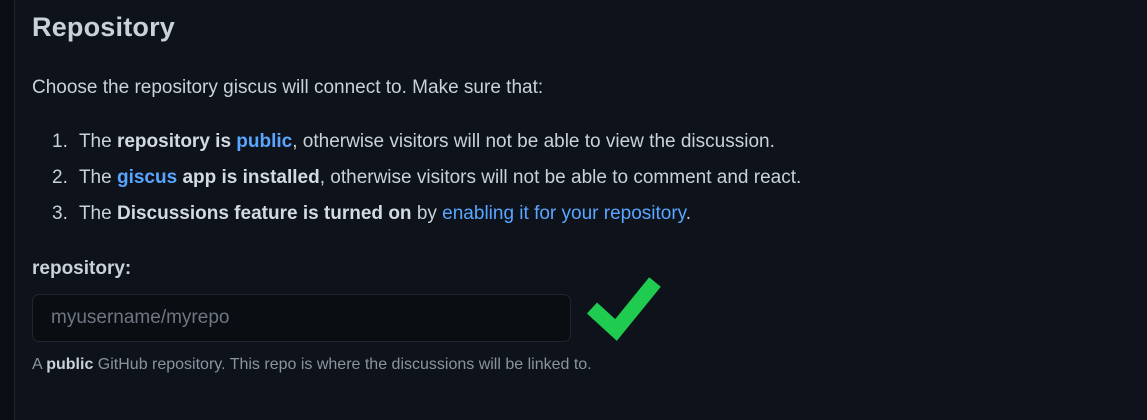 This screenshot has height=420, width=1147. Describe the element at coordinates (82, 268) in the screenshot. I see `repository-field-label: repository:` at that location.